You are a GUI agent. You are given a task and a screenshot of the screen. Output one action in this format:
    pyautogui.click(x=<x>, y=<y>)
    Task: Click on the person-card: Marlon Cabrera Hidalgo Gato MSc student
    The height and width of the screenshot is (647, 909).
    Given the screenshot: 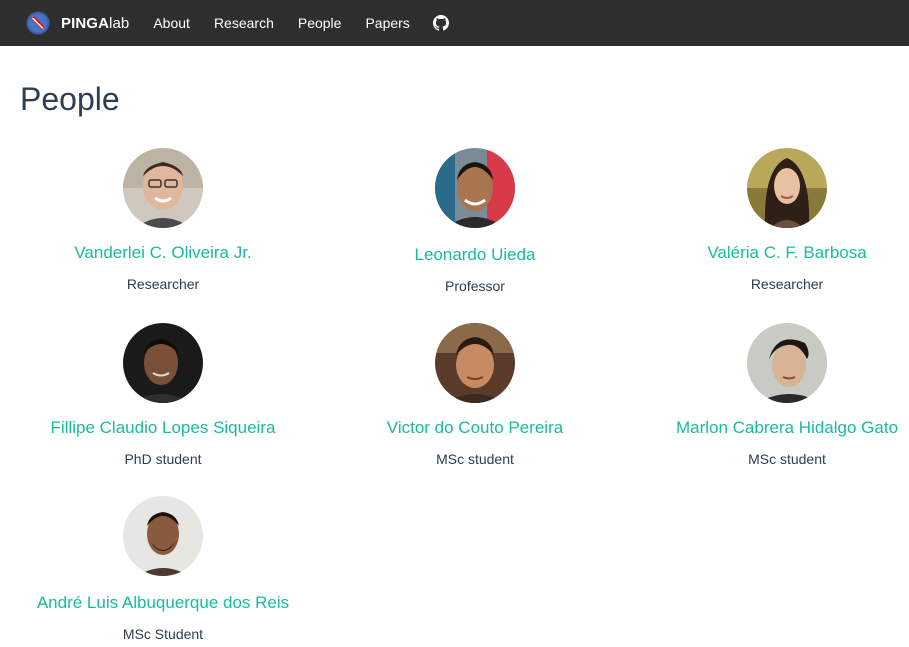 What is the action you would take?
    pyautogui.click(x=773, y=396)
    